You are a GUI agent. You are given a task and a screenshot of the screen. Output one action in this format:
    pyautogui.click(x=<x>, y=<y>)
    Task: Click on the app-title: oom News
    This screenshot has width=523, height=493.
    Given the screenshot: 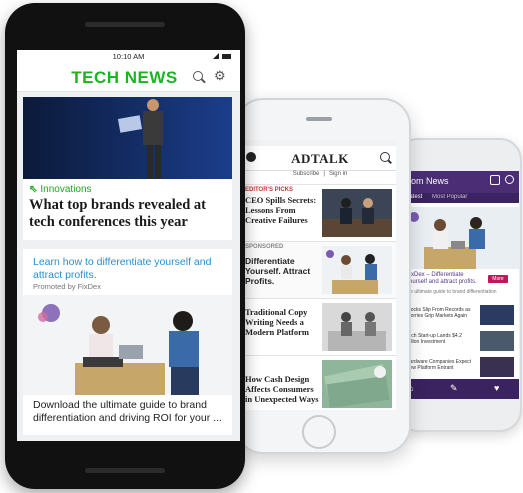 What is the action you would take?
    pyautogui.click(x=427, y=181)
    